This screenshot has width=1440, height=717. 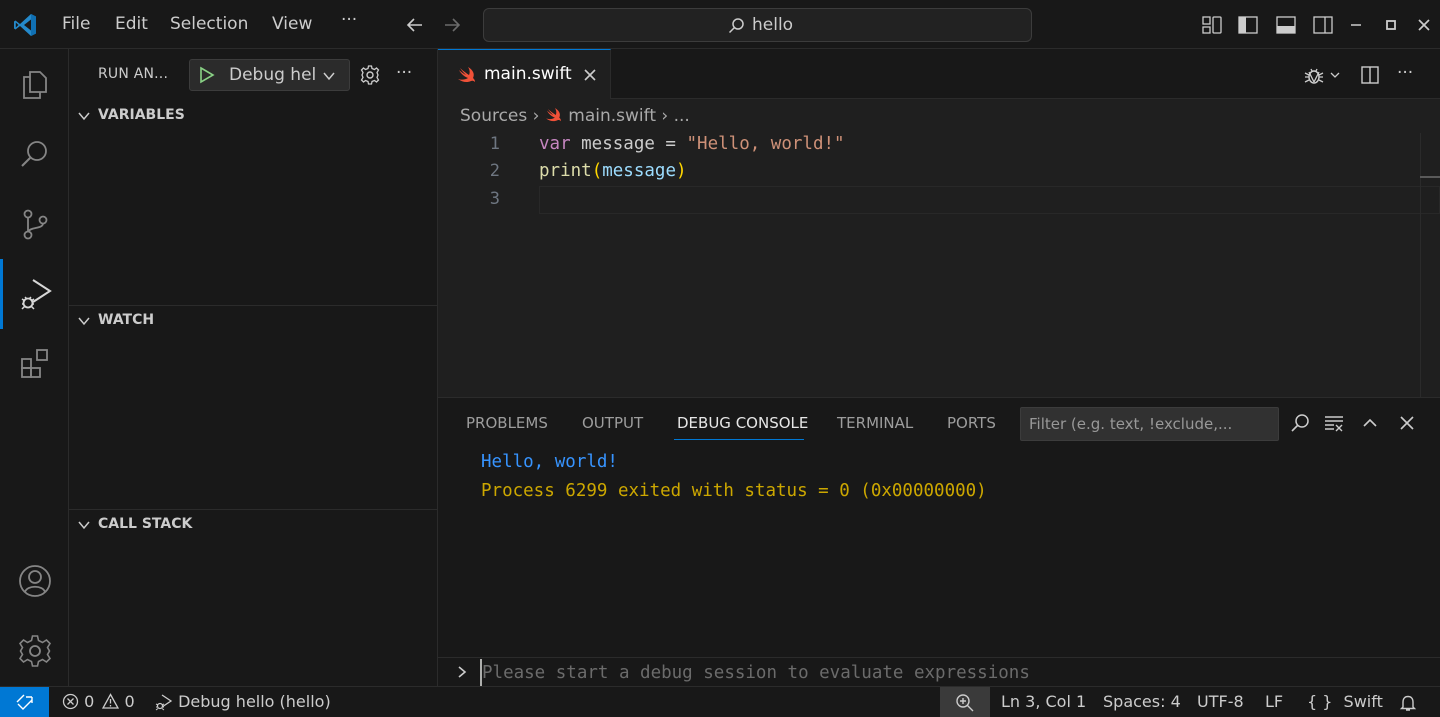 What do you see at coordinates (129, 701) in the screenshot?
I see `warning-count: 0` at bounding box center [129, 701].